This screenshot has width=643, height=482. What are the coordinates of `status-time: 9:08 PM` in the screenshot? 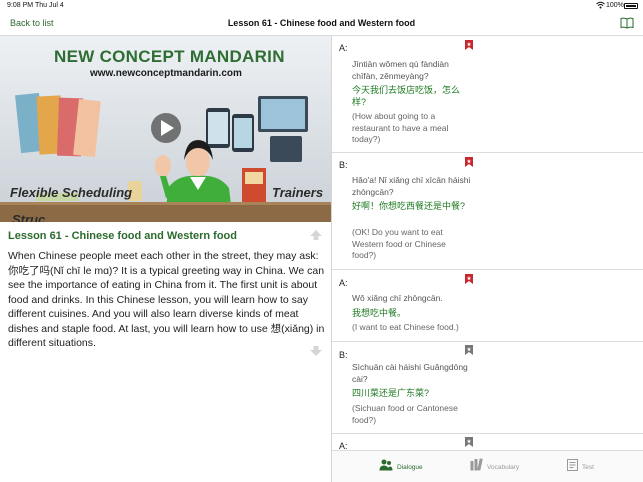 It's located at (20, 5).